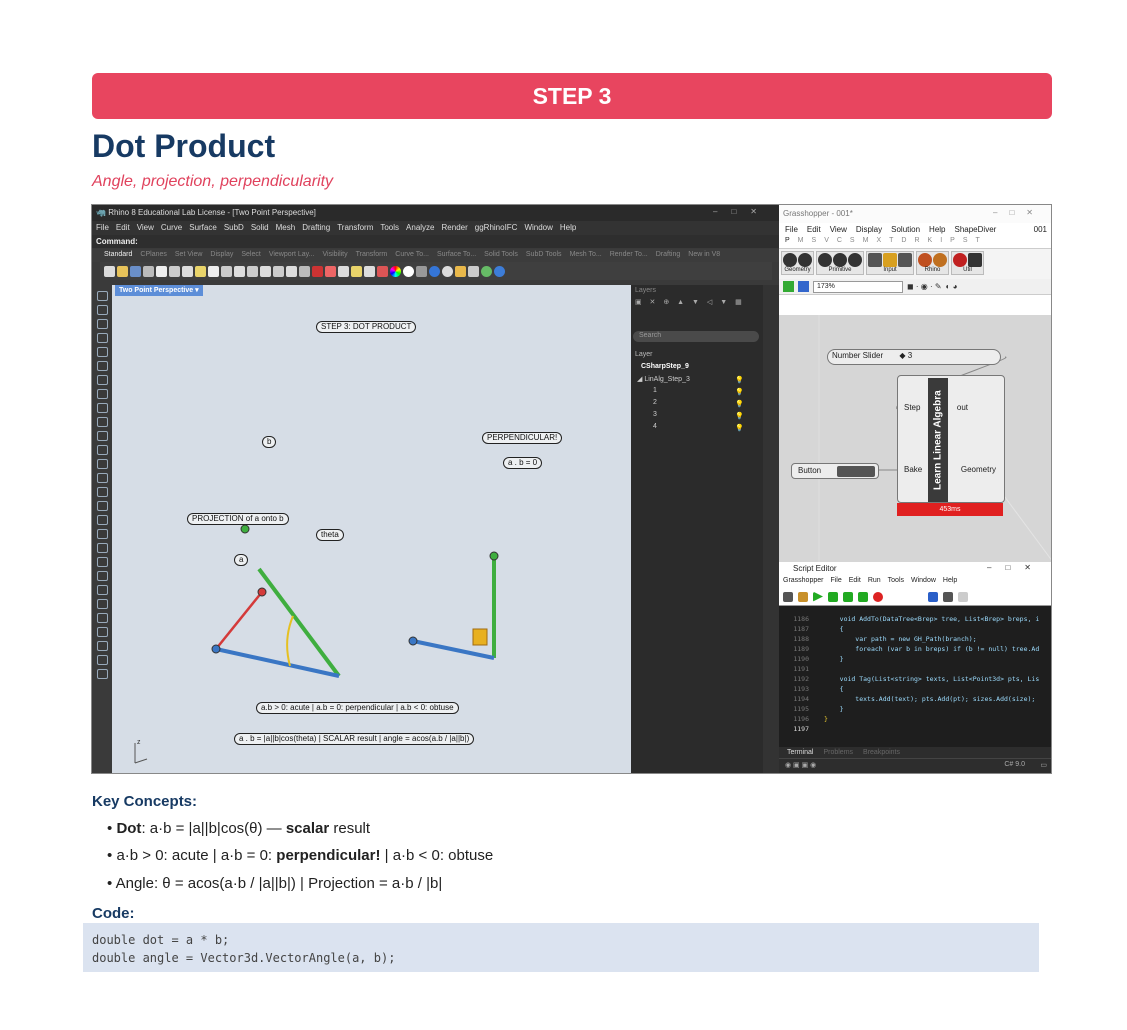 The image size is (1127, 1030). Describe the element at coordinates (102, 506) in the screenshot. I see `transform-tool-icon` at that location.